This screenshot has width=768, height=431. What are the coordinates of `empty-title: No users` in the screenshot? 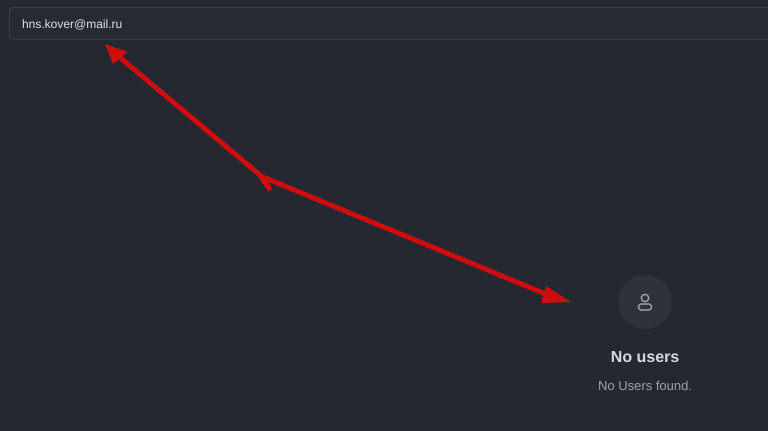 It's located at (645, 358).